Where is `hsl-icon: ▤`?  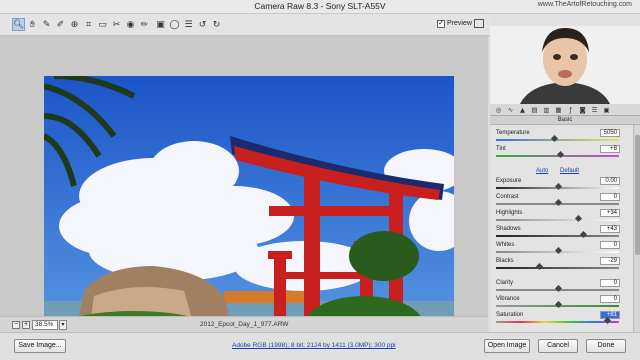 hsl-icon: ▤ is located at coordinates (534, 110).